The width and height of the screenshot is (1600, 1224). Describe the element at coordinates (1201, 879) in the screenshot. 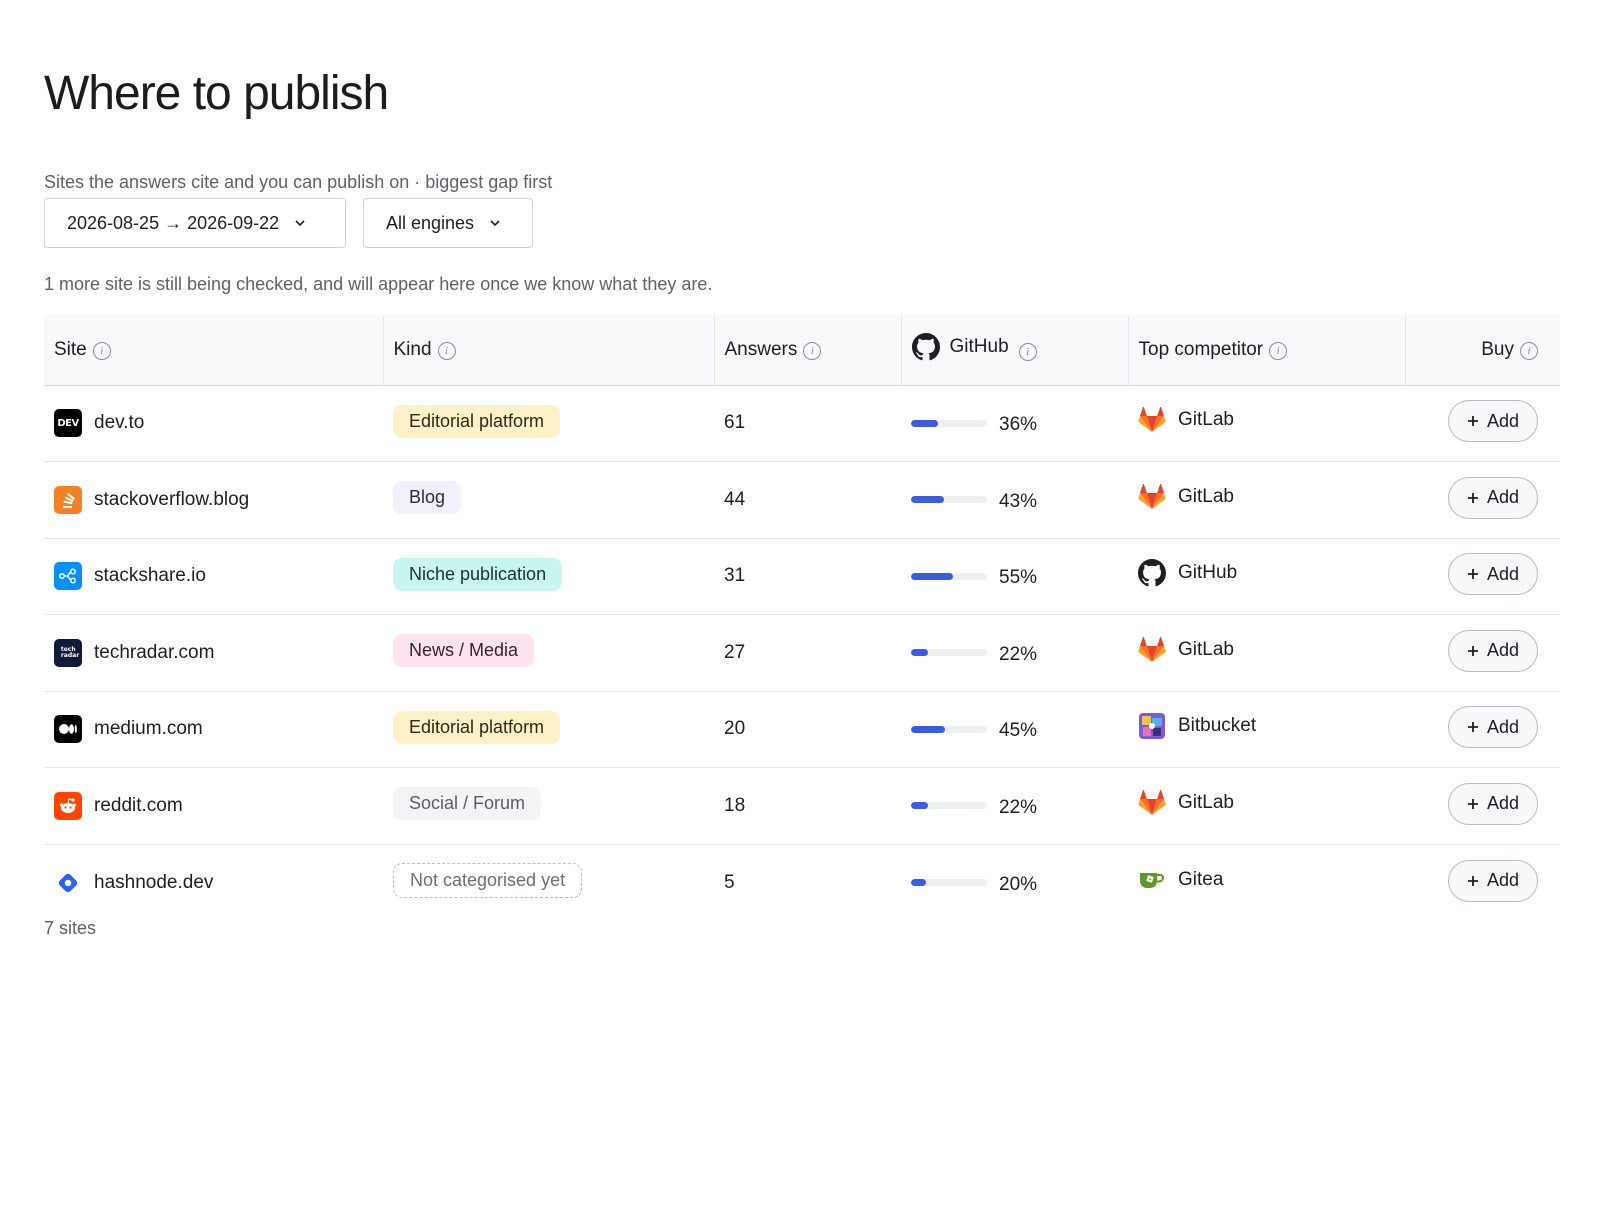

I see `competitor-name: Gitea` at that location.